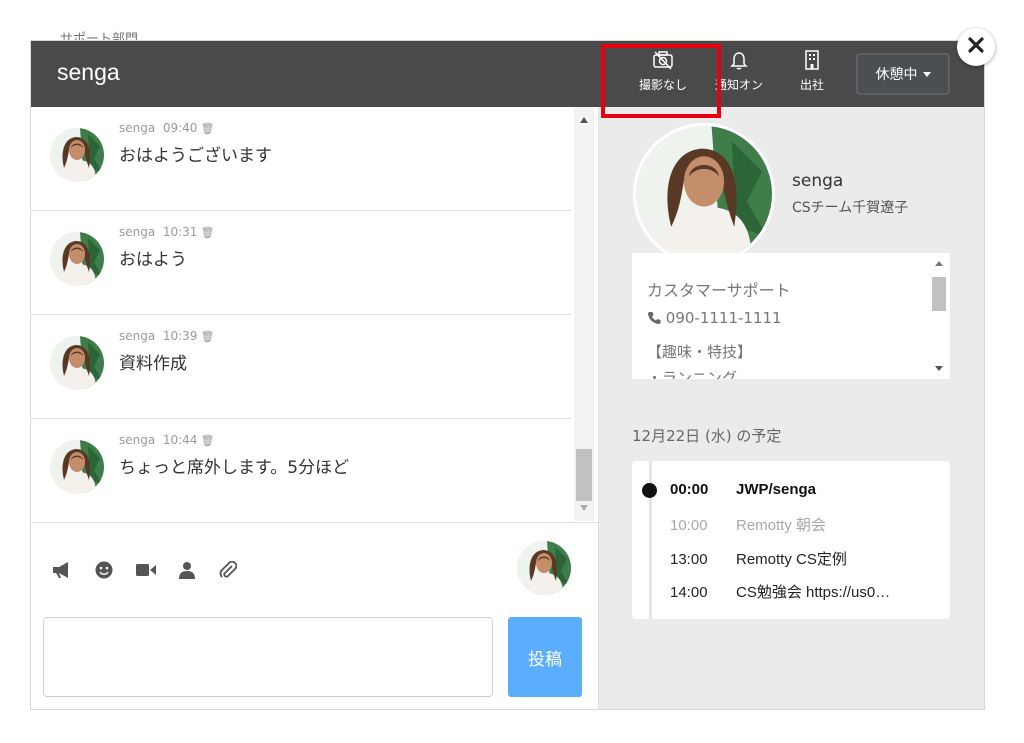 Image resolution: width=1024 pixels, height=743 pixels. I want to click on info-scrollbar, so click(939, 316).